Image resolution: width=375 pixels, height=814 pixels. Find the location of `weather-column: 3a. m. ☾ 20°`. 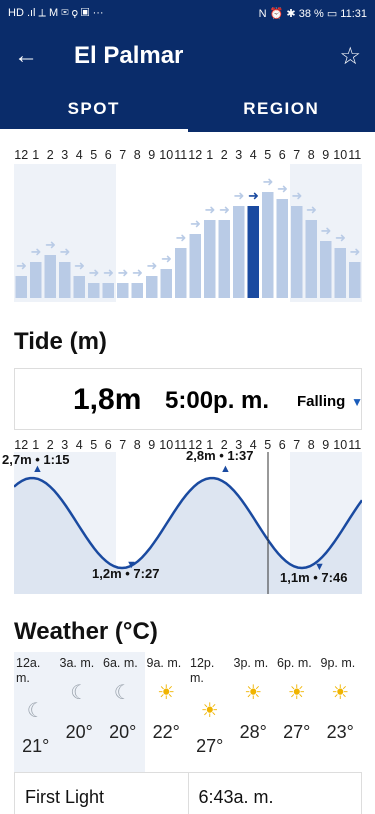

weather-column: 3a. m. ☾ 20° is located at coordinates (79, 712).